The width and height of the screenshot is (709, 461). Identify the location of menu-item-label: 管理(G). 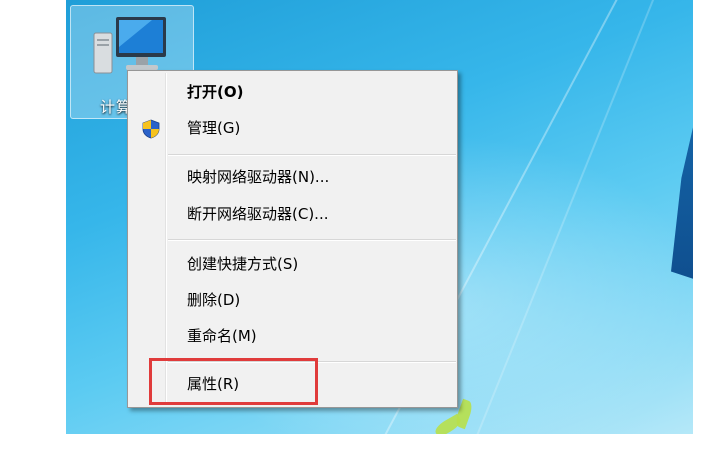
(214, 128).